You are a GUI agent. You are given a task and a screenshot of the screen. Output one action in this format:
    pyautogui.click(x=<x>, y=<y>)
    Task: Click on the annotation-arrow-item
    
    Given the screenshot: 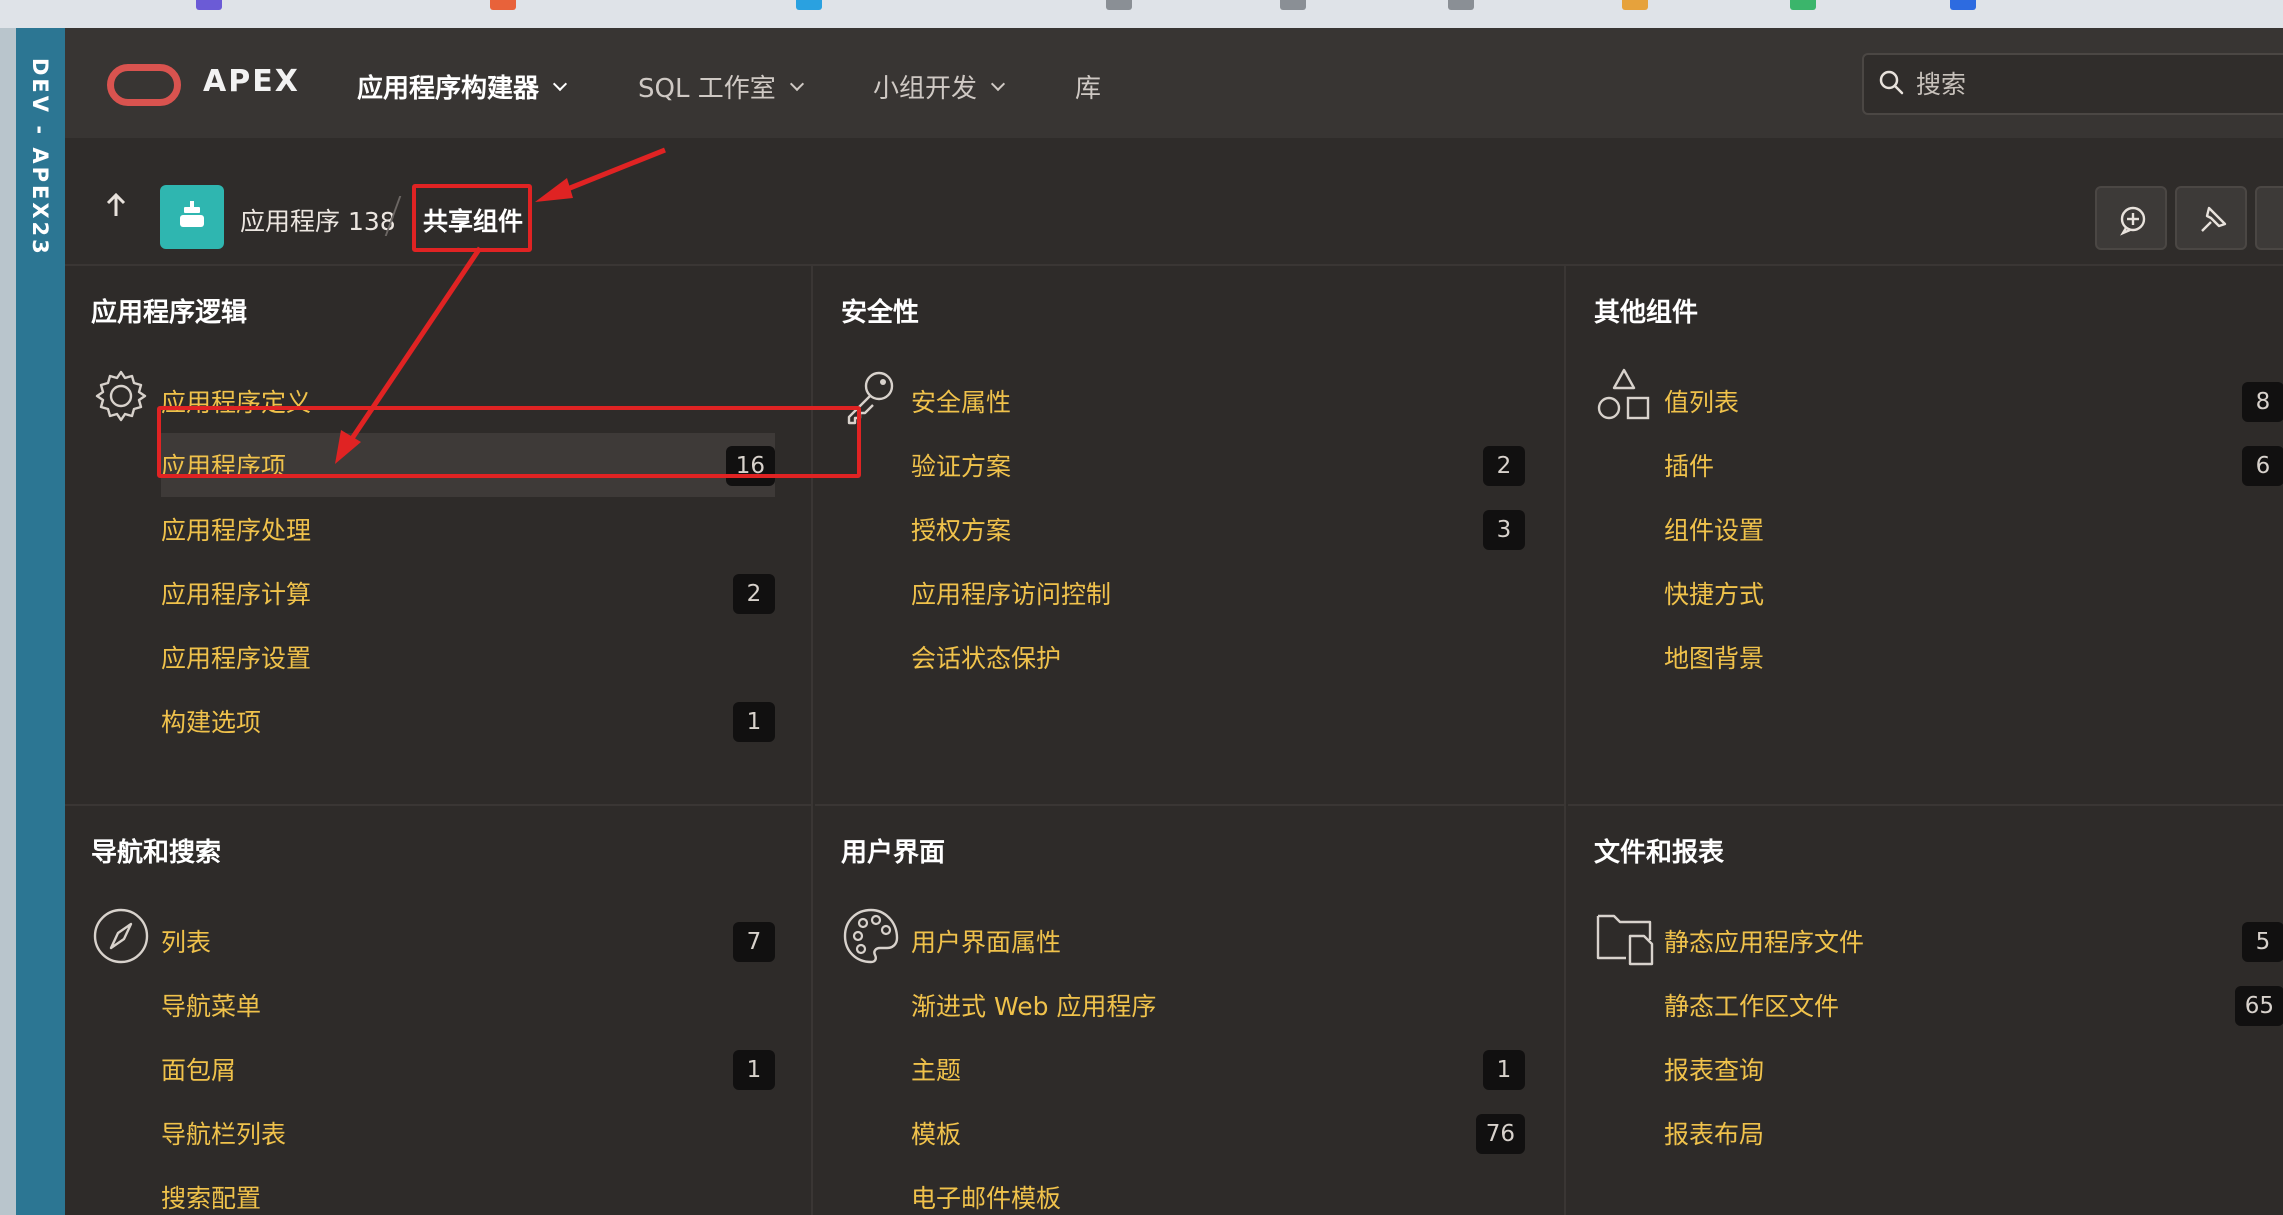 What is the action you would take?
    pyautogui.click(x=413, y=347)
    